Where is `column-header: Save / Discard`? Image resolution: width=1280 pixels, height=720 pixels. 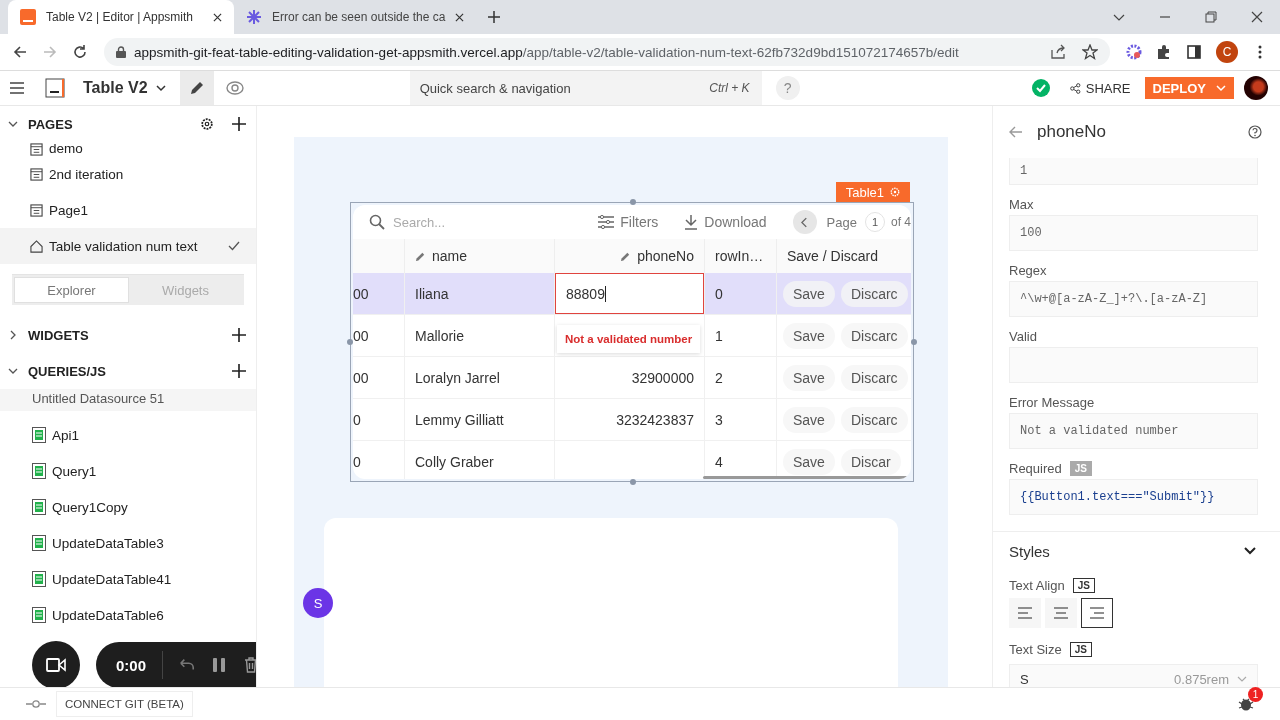 column-header: Save / Discard is located at coordinates (844, 256).